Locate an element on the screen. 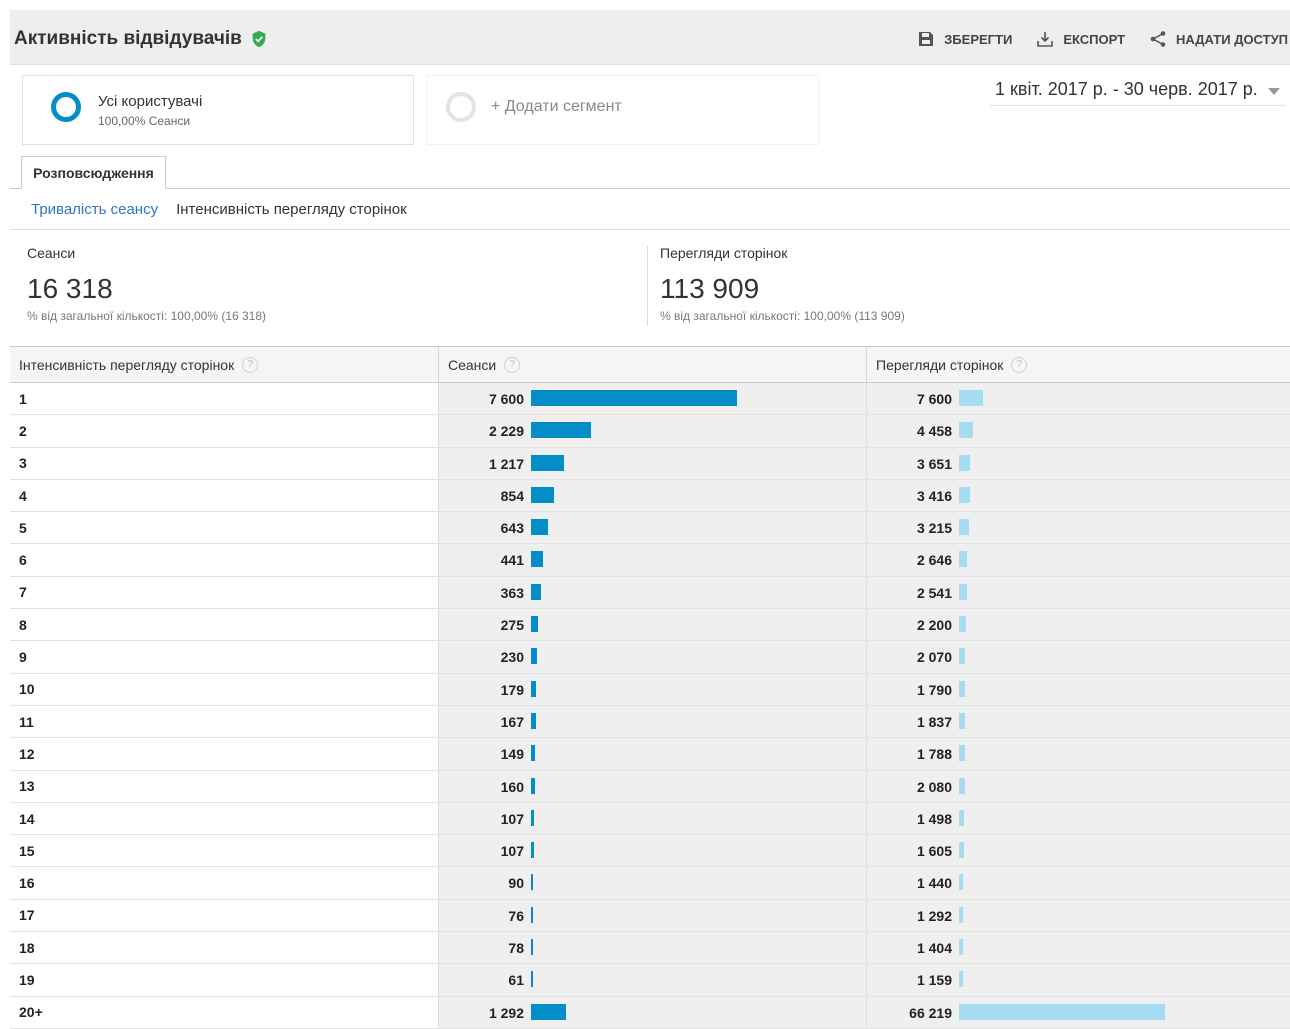 The height and width of the screenshot is (1029, 1290). sessions-value: 363 is located at coordinates (512, 592).